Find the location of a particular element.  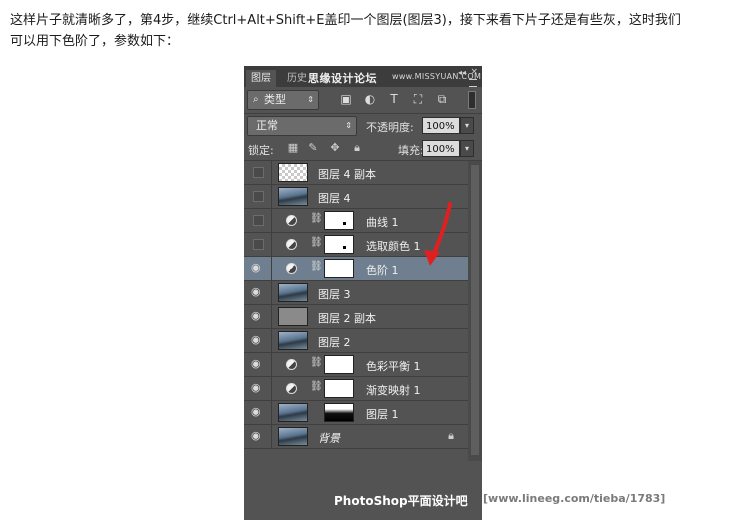

layers-scrollbar is located at coordinates (475, 311).